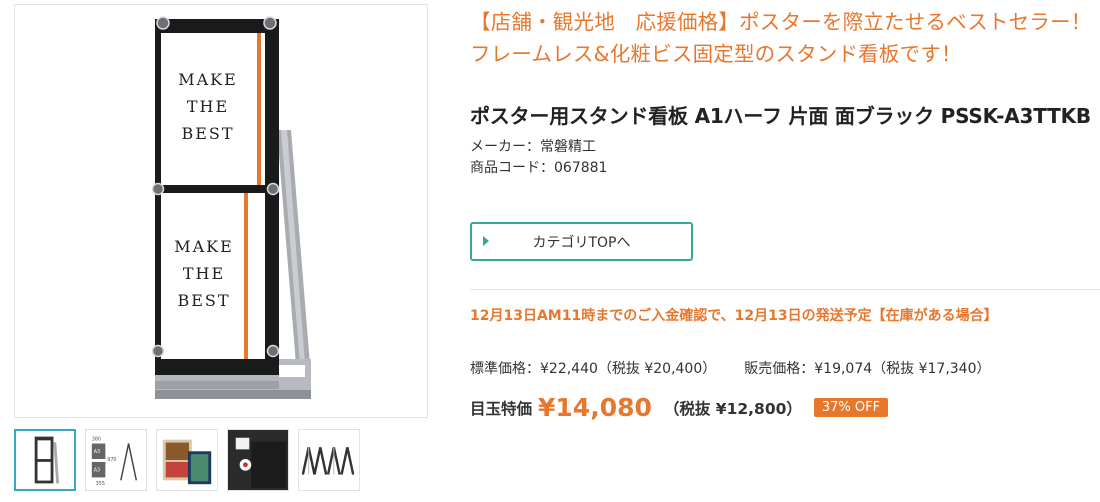 The width and height of the screenshot is (1100, 502). I want to click on poster-text-top-1: MAKE, so click(208, 79).